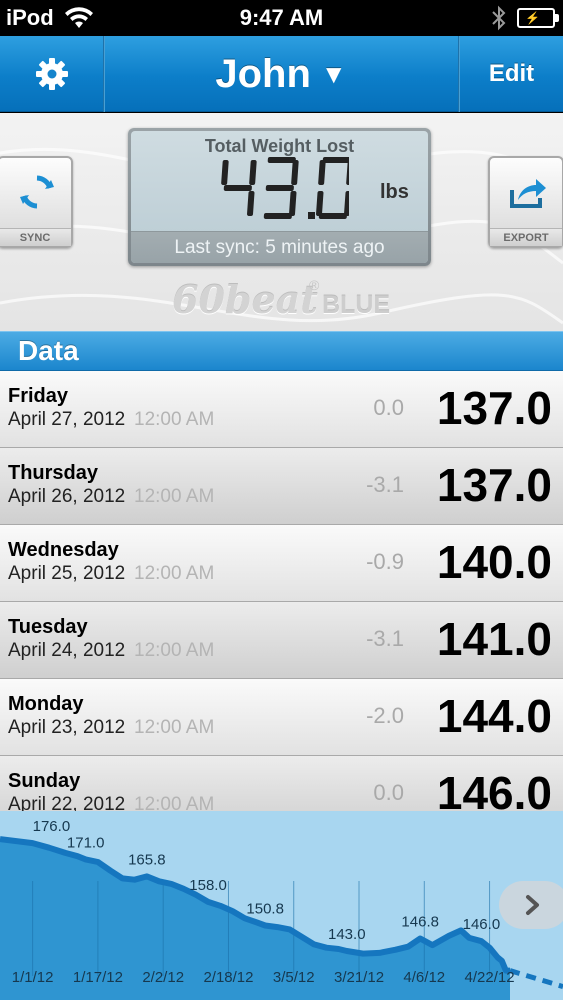 Image resolution: width=563 pixels, height=1000 pixels. I want to click on list-item: Friday April 27, 2012 12:00 AM 0.0 137.0, so click(281, 409).